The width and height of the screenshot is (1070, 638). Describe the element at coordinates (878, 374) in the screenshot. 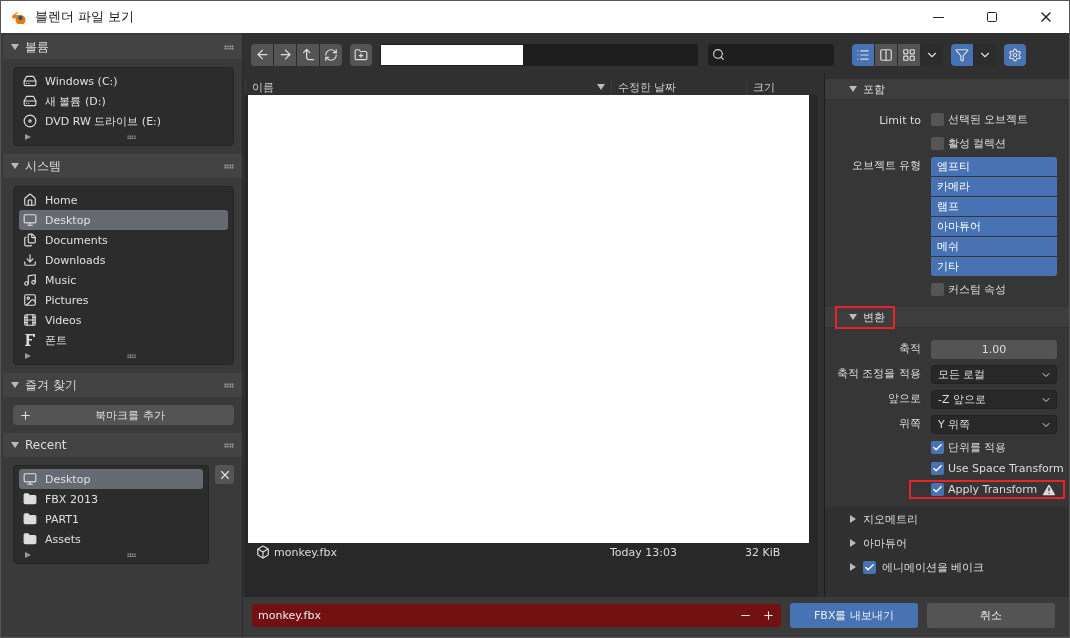

I see `field-label: 축적 조정을 적용` at that location.